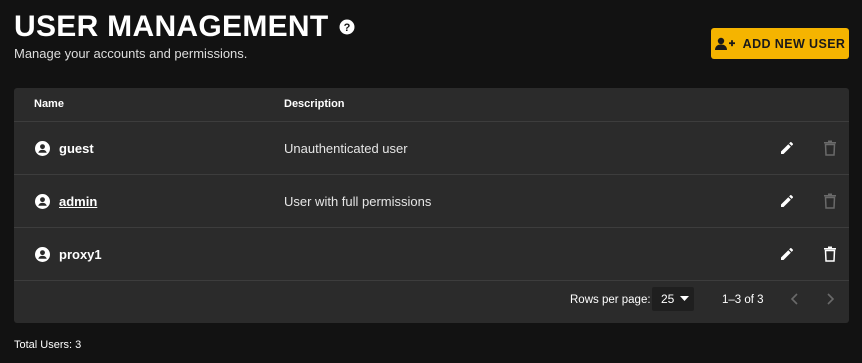 The image size is (862, 363). Describe the element at coordinates (76, 148) in the screenshot. I see `user-name: guest` at that location.